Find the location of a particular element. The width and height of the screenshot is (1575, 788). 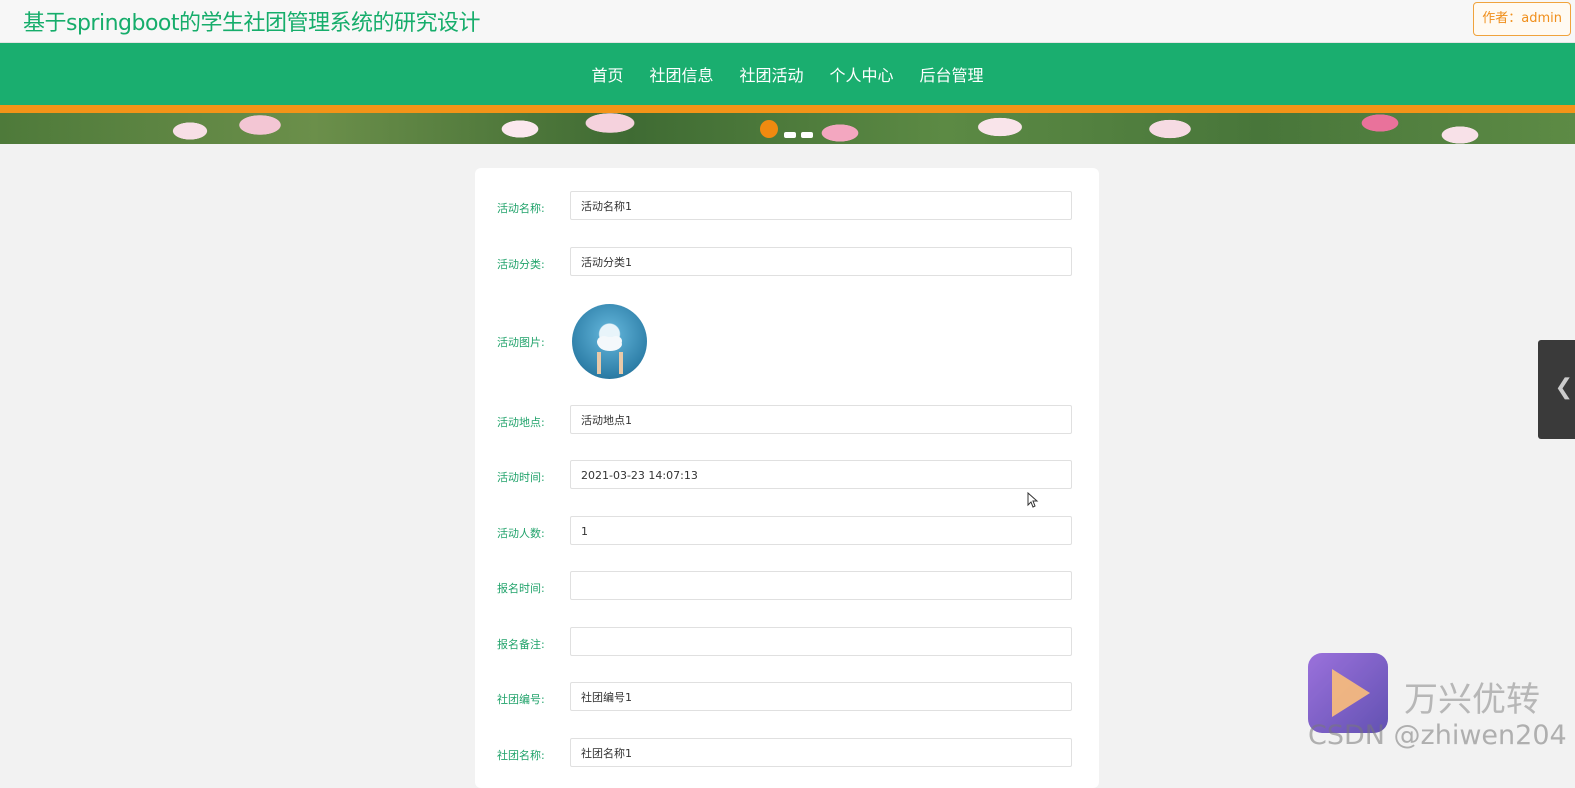

banner-carousel is located at coordinates (787, 128).